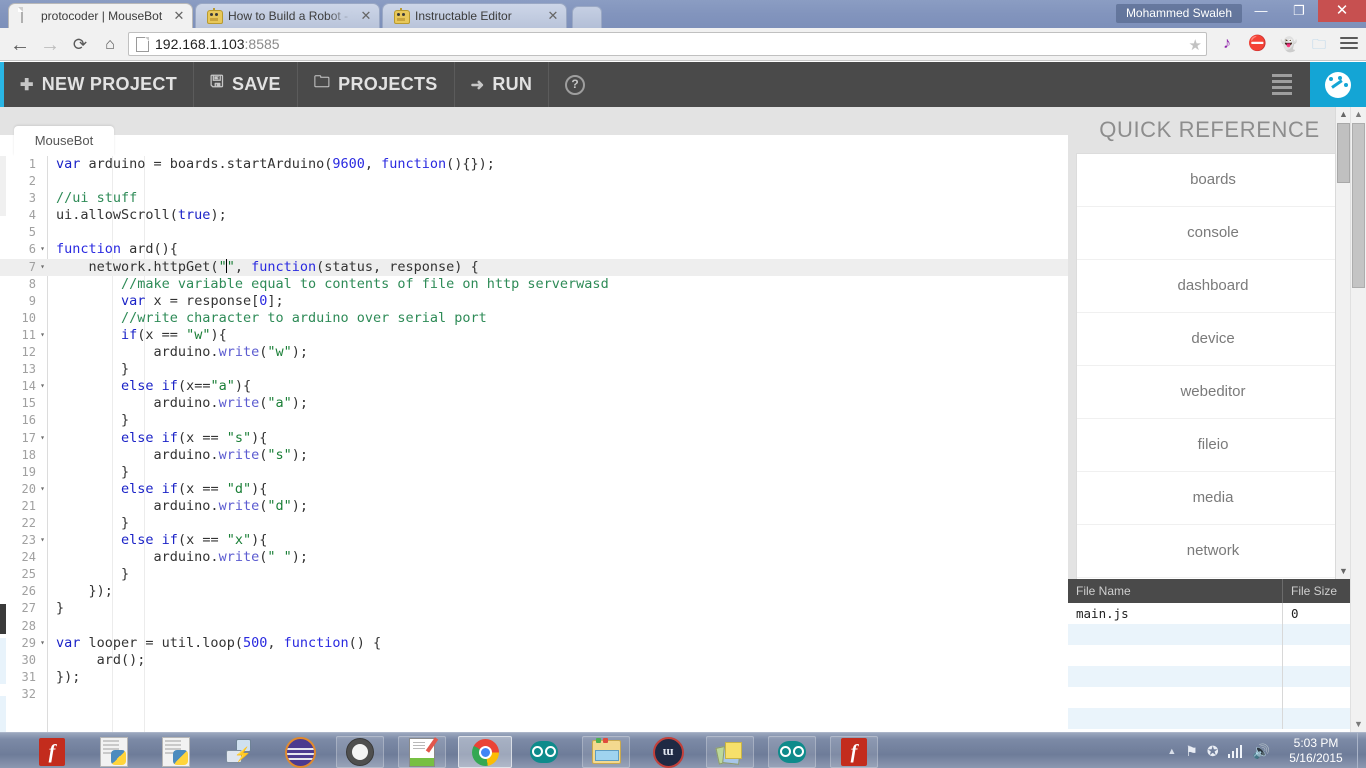 The width and height of the screenshot is (1366, 768). What do you see at coordinates (1343, 153) in the screenshot?
I see `scrollbar-thumb` at bounding box center [1343, 153].